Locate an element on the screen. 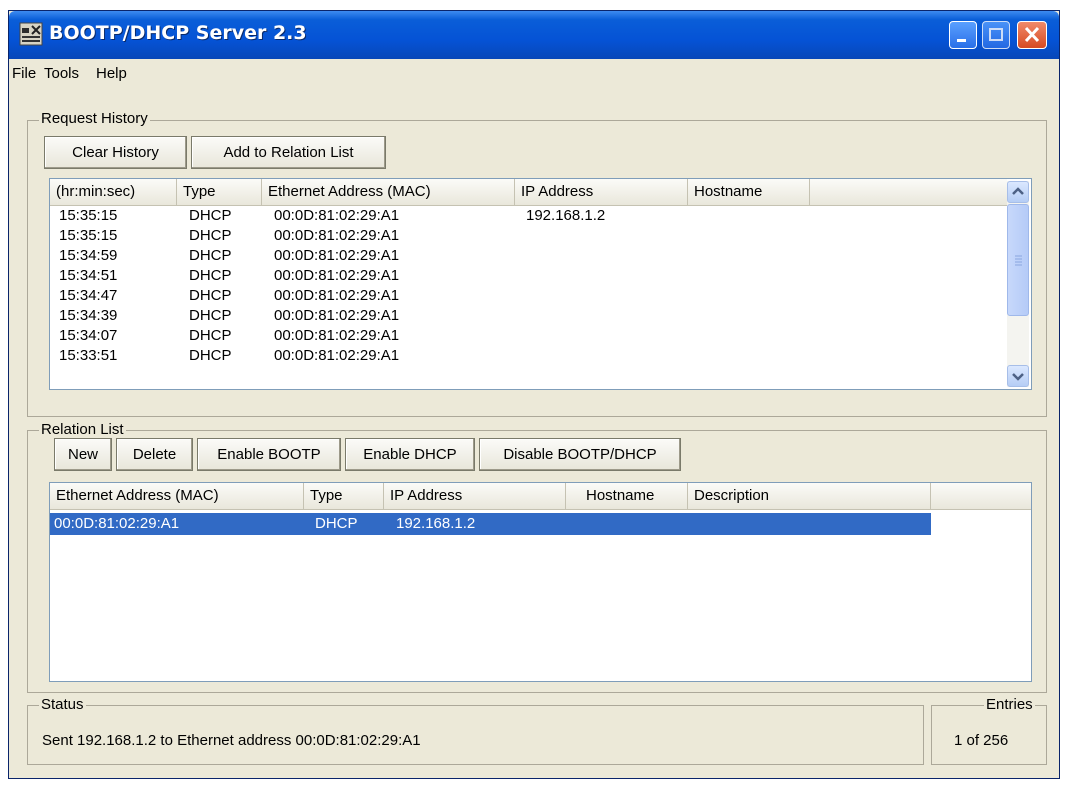 The width and height of the screenshot is (1070, 785). menu-bar: File Tools Help is located at coordinates (534, 75).